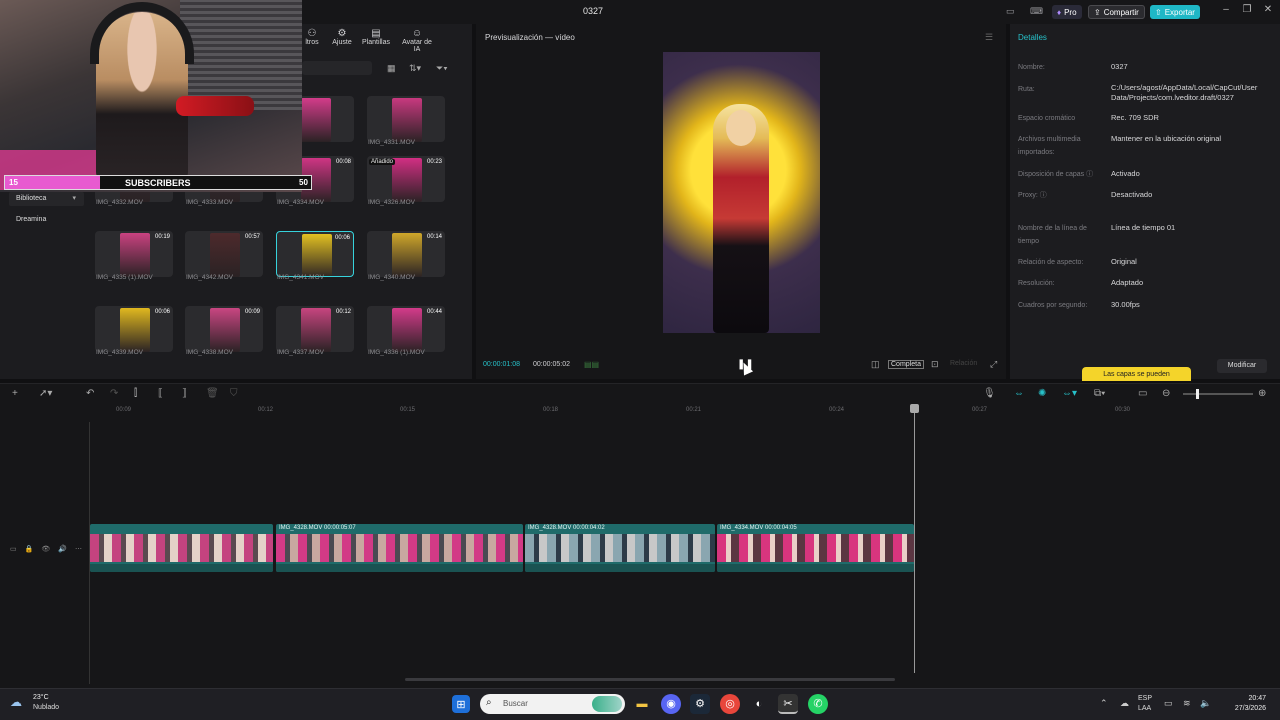 This screenshot has height=720, width=1280. I want to click on menu-icon: ☰, so click(989, 37).